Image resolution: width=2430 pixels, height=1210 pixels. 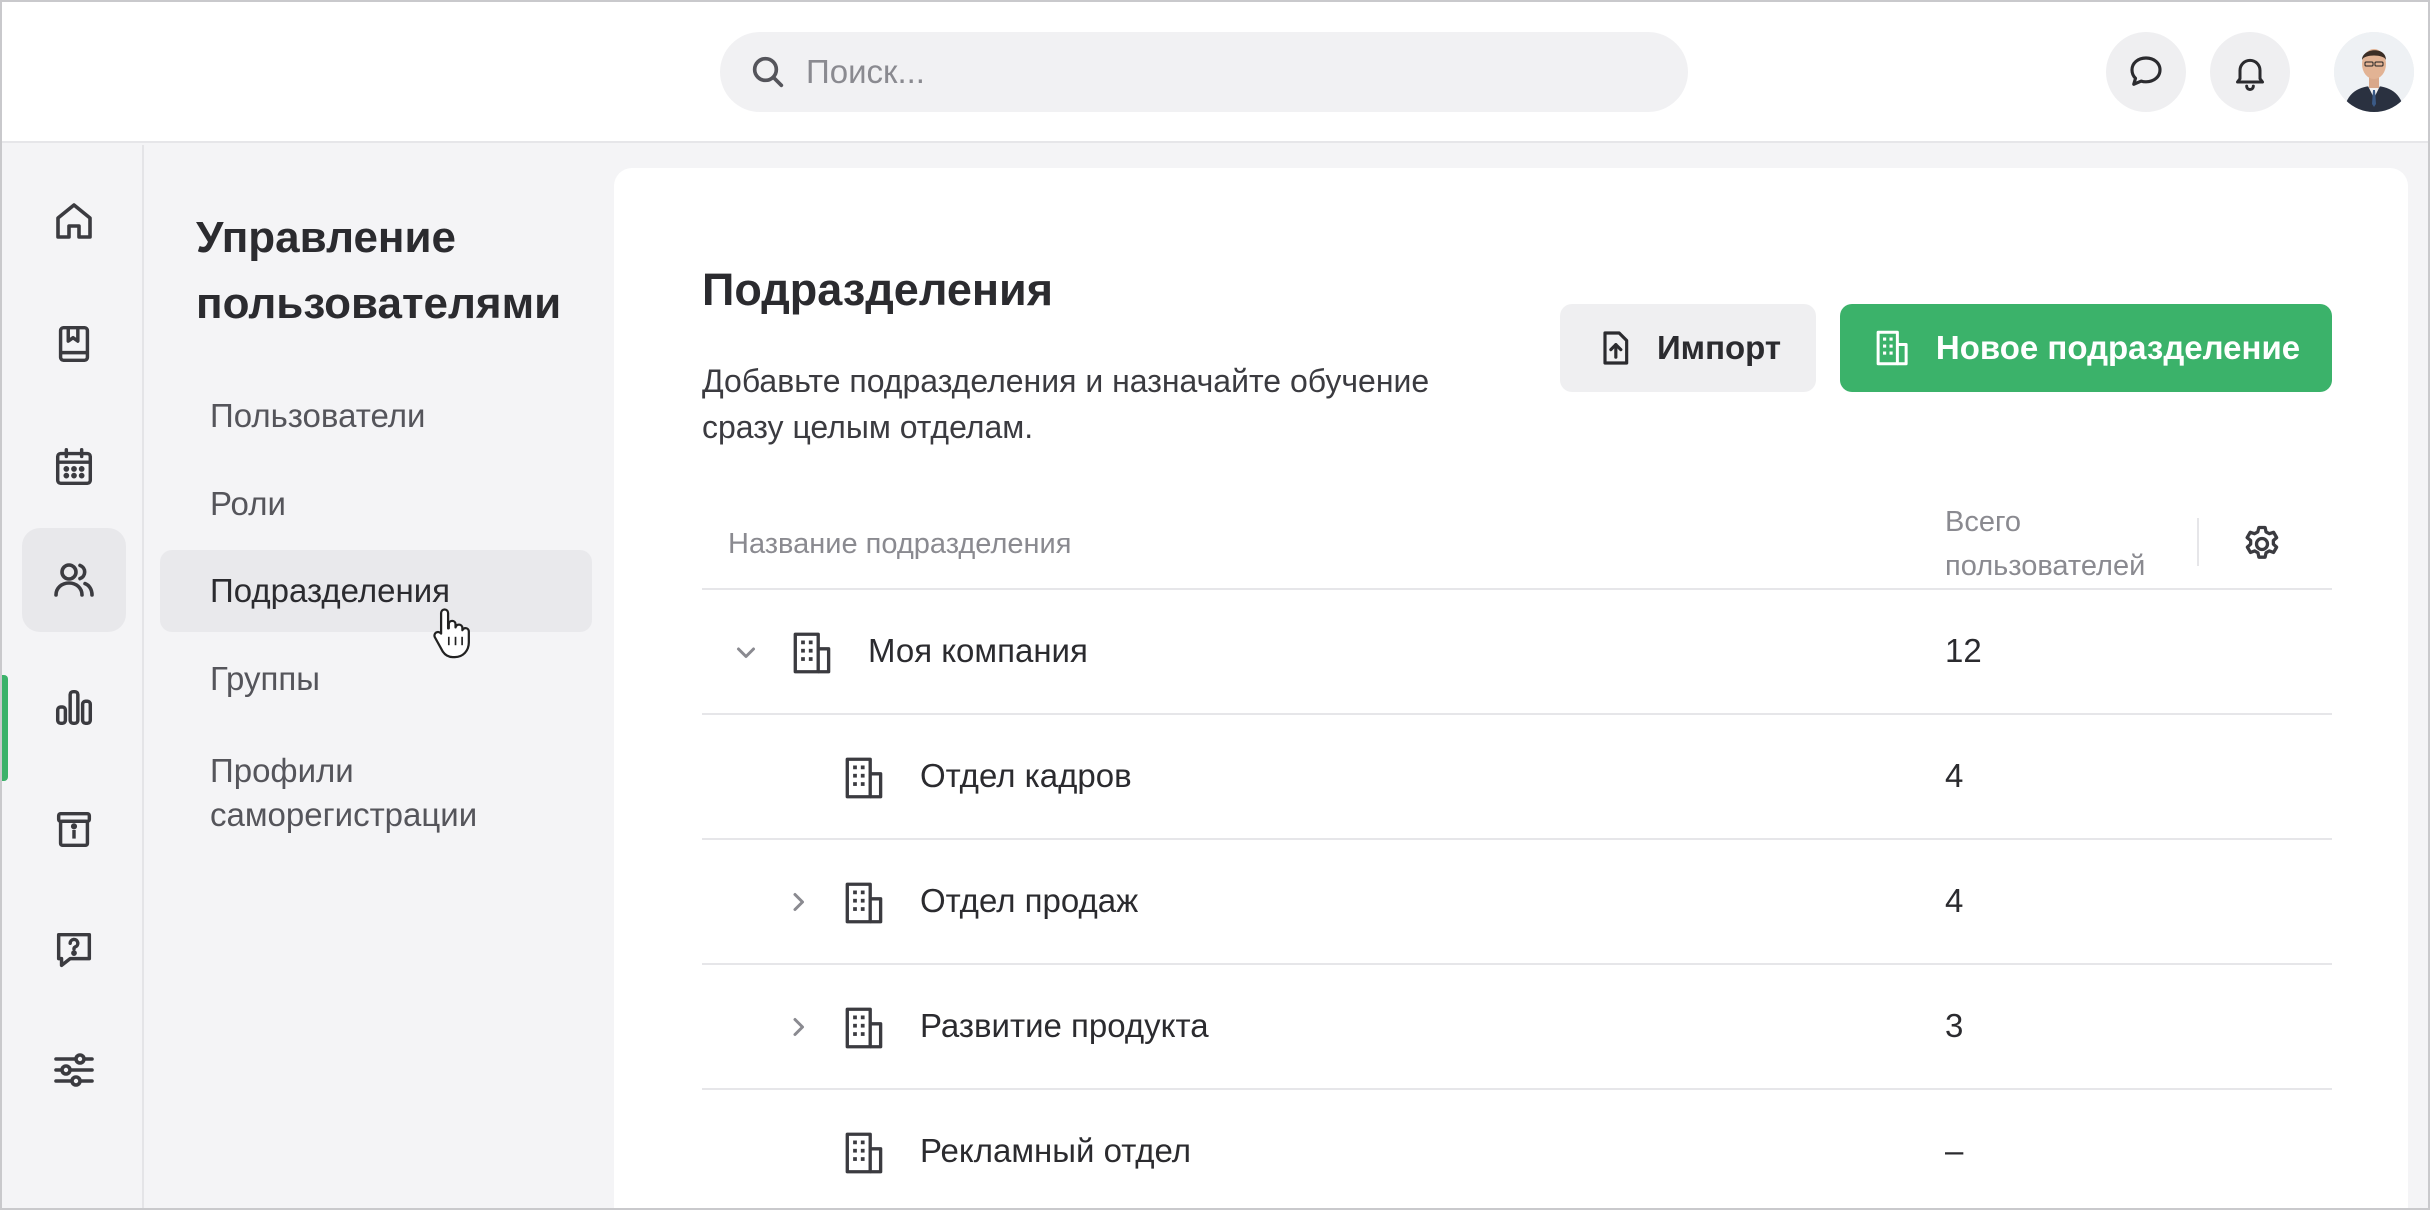 I want to click on nav-item-label: Пользователи, so click(x=318, y=415).